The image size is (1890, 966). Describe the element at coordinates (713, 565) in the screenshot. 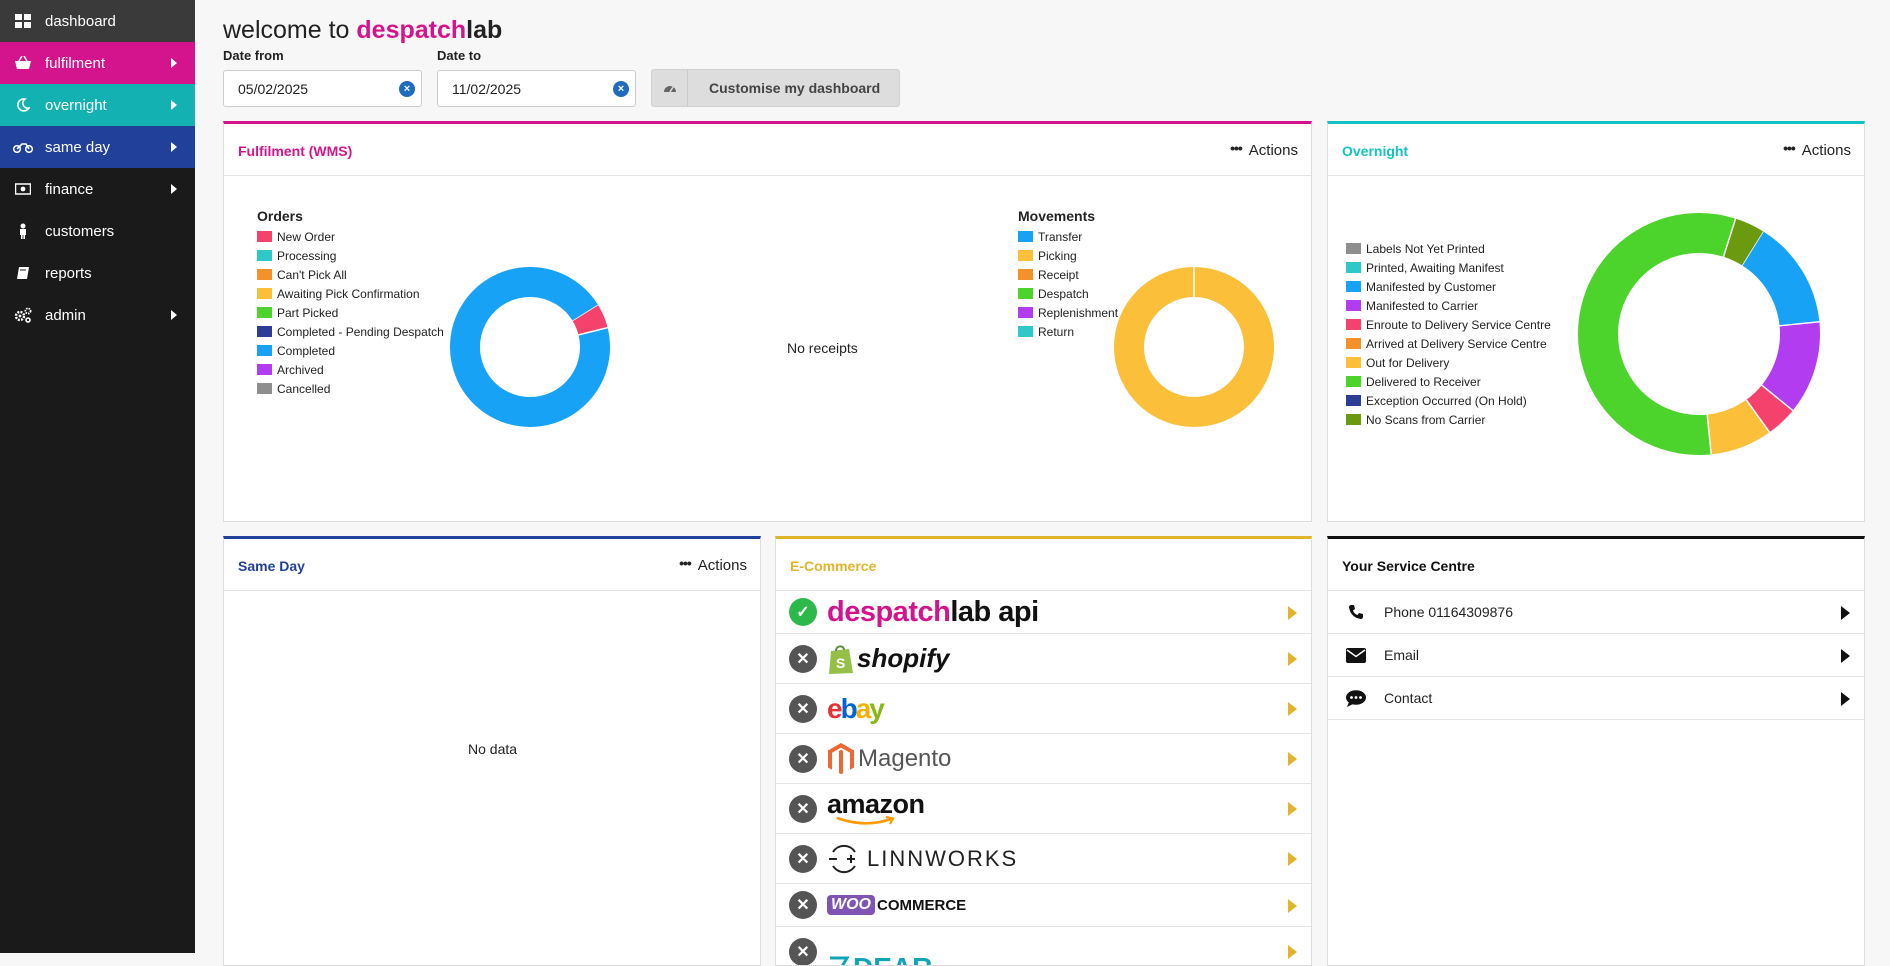

I see `sameday-actions-button: ••• Actions` at that location.